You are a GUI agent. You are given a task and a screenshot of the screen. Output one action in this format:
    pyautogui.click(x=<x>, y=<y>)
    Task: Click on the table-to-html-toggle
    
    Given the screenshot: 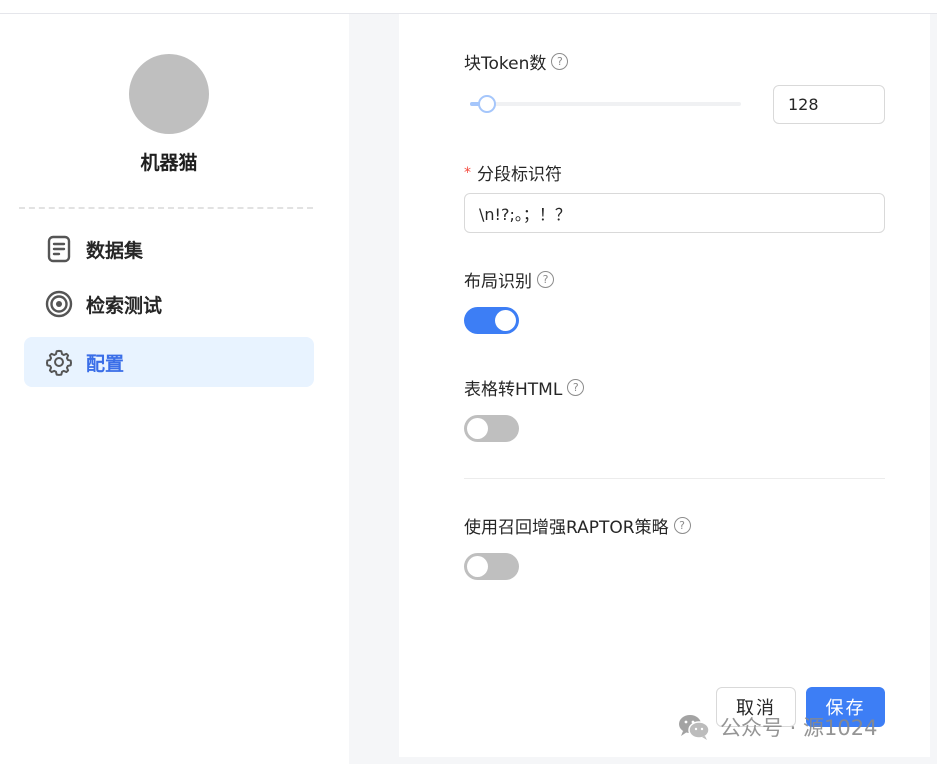 What is the action you would take?
    pyautogui.click(x=491, y=428)
    